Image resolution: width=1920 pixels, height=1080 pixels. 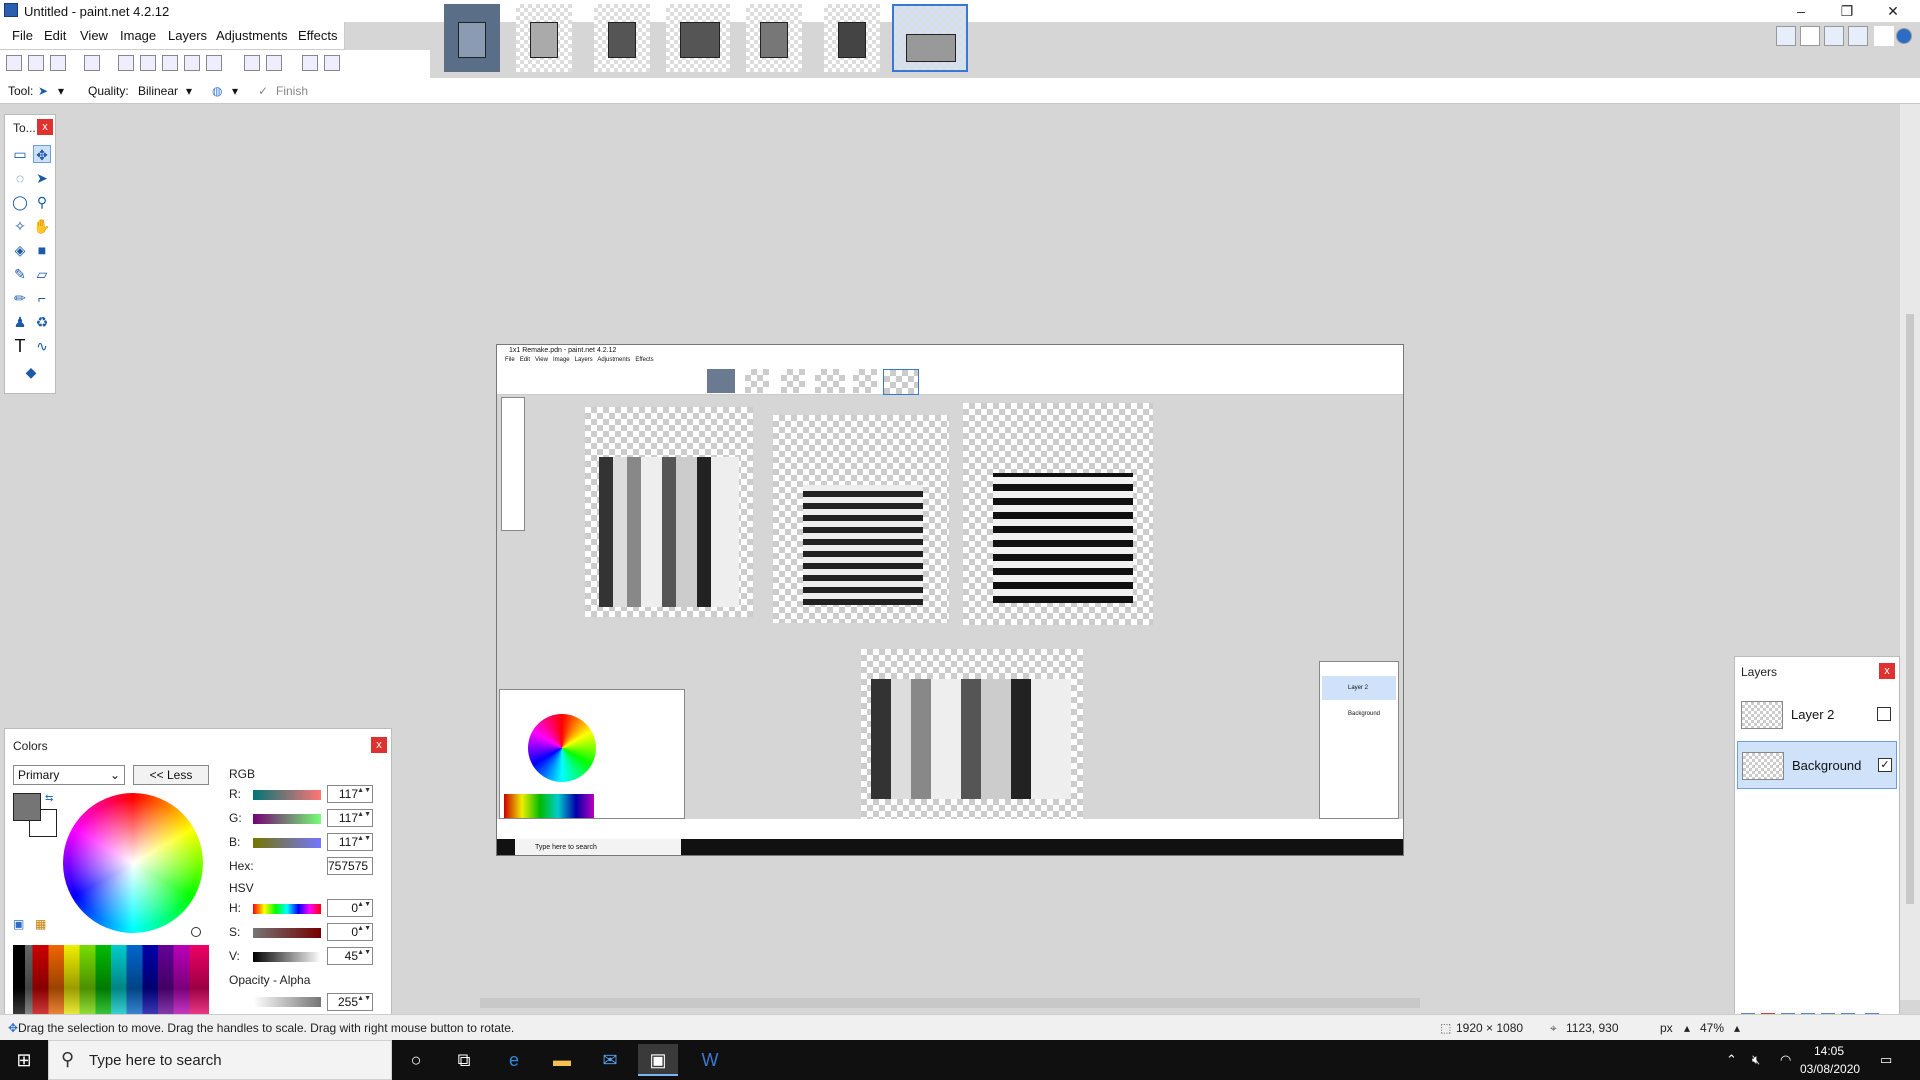 I want to click on add-to-palette-icon: ▣, so click(x=18, y=924).